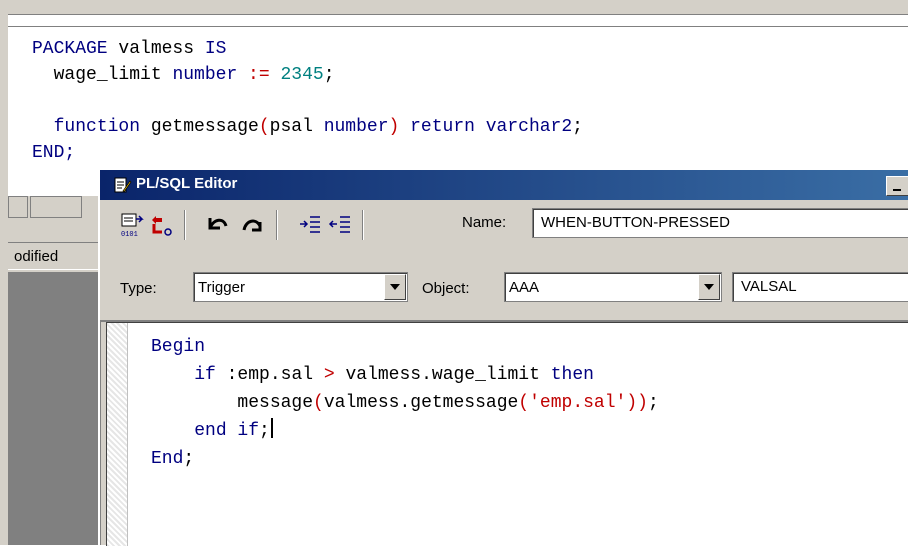  I want to click on type-object-bar: Type: Trigger Object: AAA VALSAL, so click(504, 286).